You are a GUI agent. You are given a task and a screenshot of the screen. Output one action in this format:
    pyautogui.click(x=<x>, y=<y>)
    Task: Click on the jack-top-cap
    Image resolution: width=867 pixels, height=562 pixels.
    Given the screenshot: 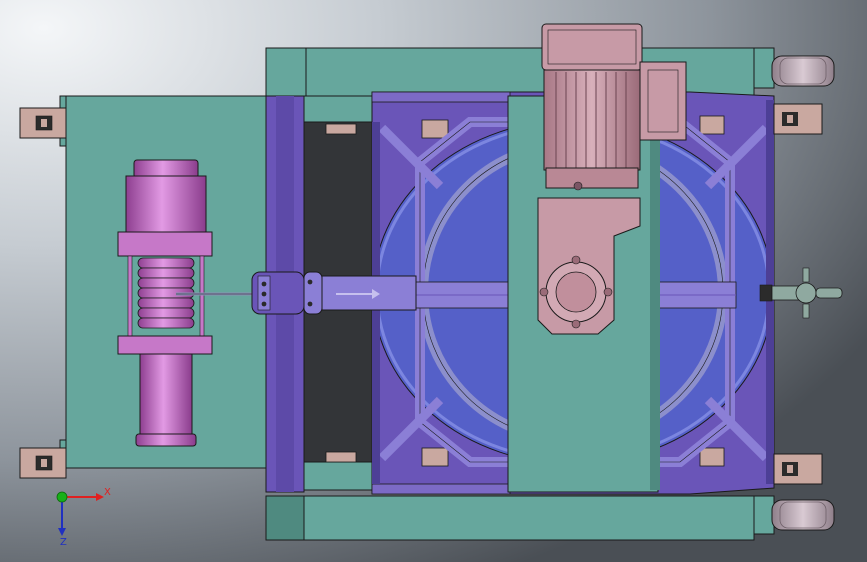 What is the action you would take?
    pyautogui.click(x=166, y=169)
    